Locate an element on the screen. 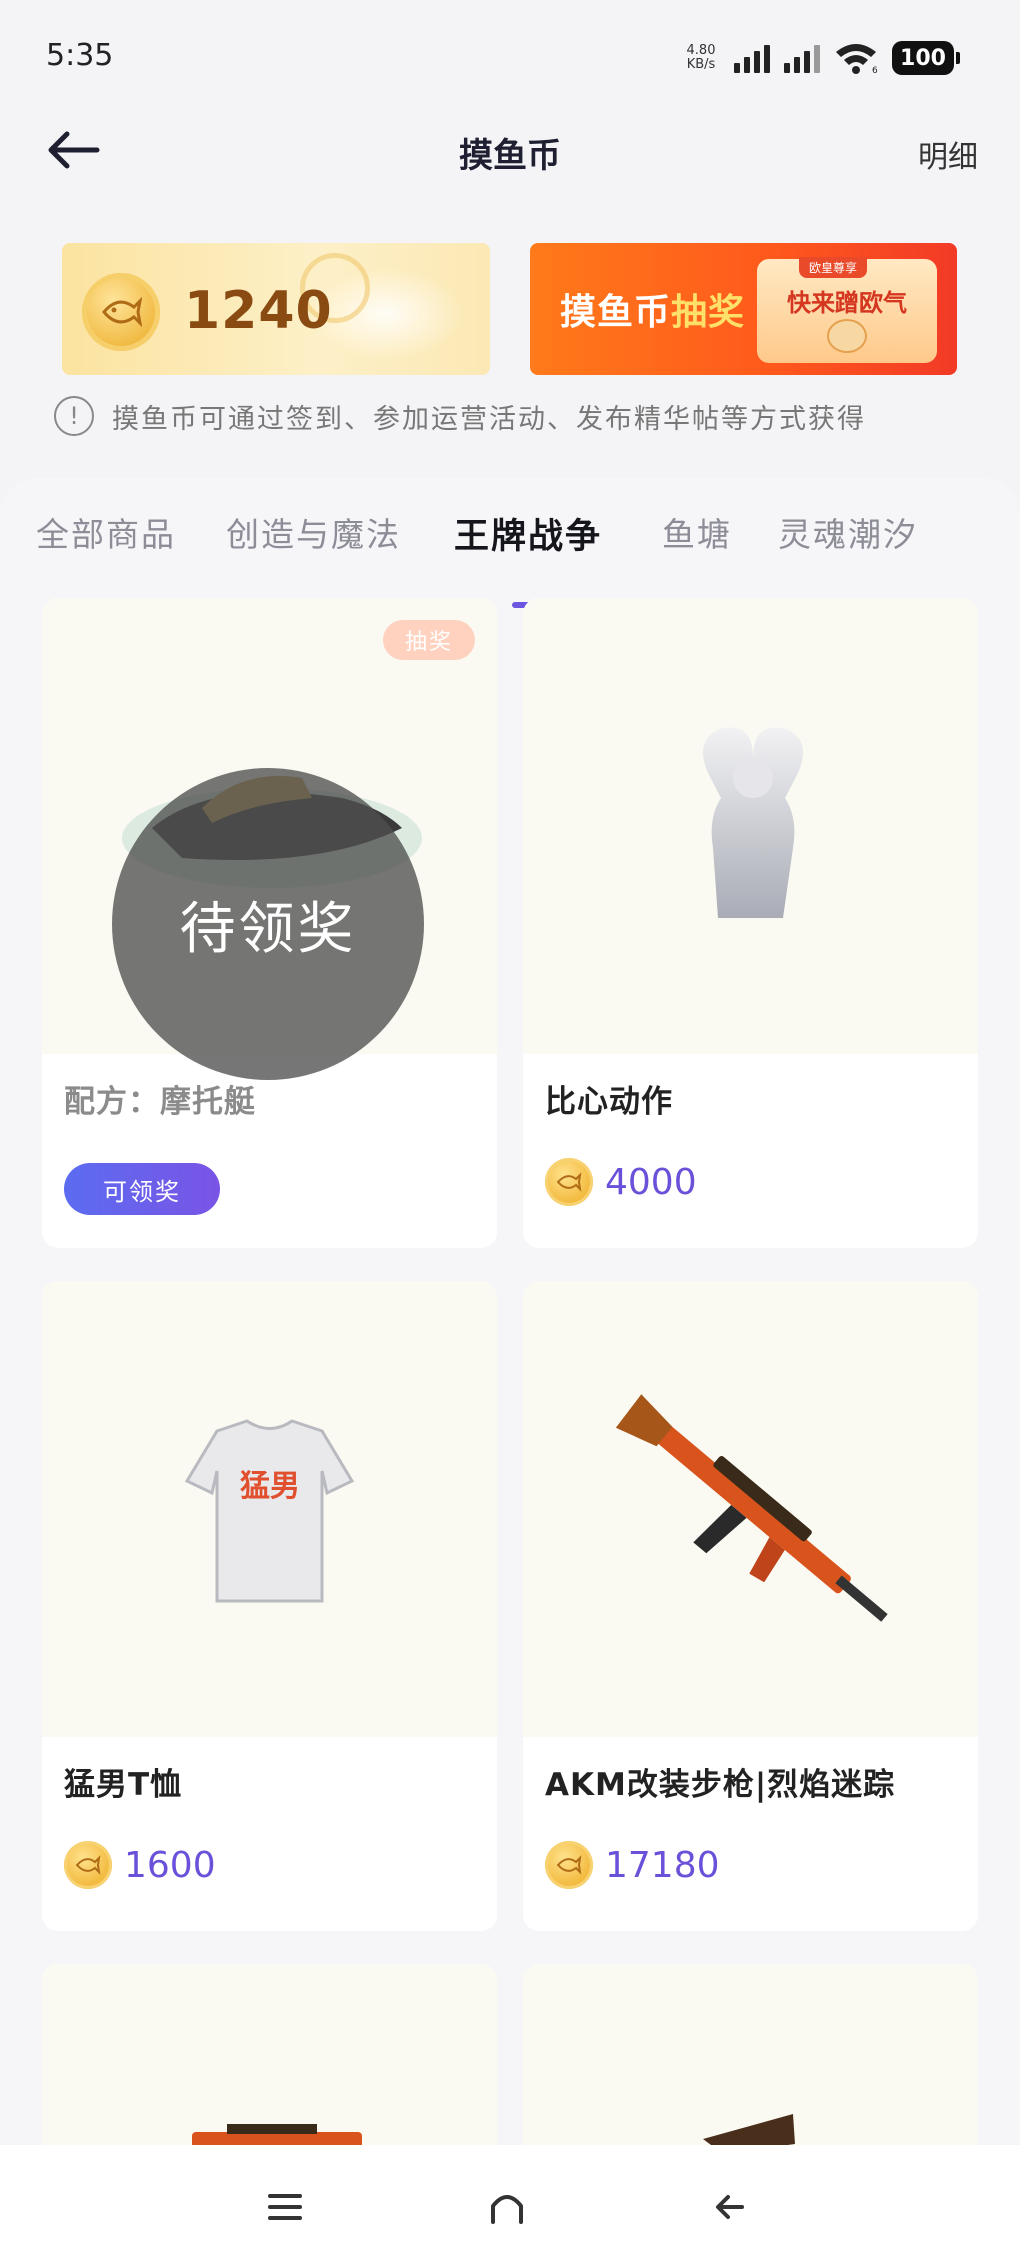 The height and width of the screenshot is (2267, 1020). product-card: AKM改装步枪|烈焰迷踪 17180 is located at coordinates (750, 1606).